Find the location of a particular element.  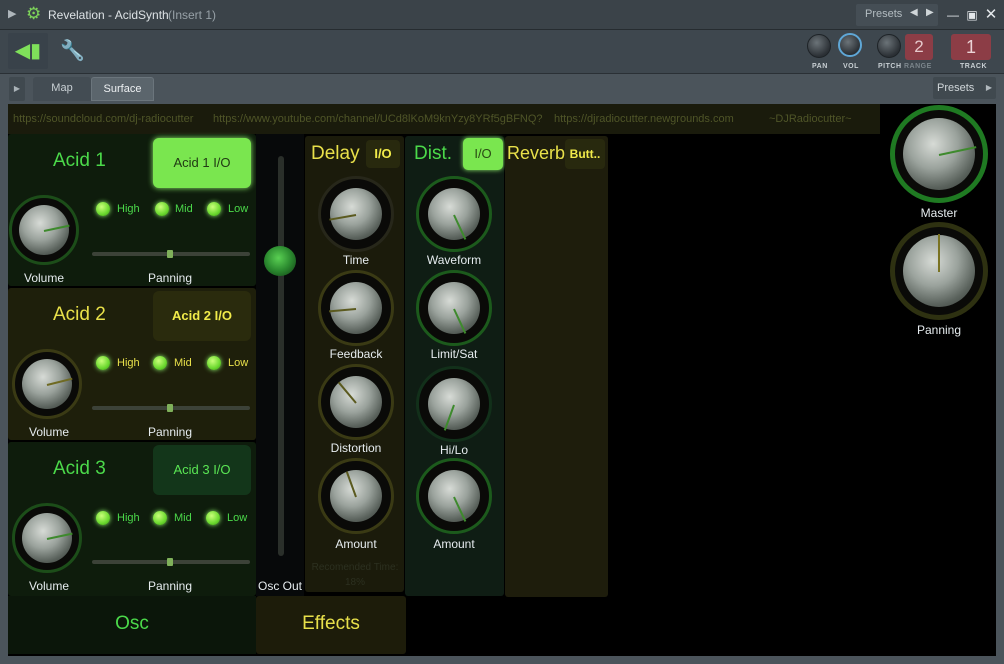

delay-distortion-label: Distortion is located at coordinates (356, 448).